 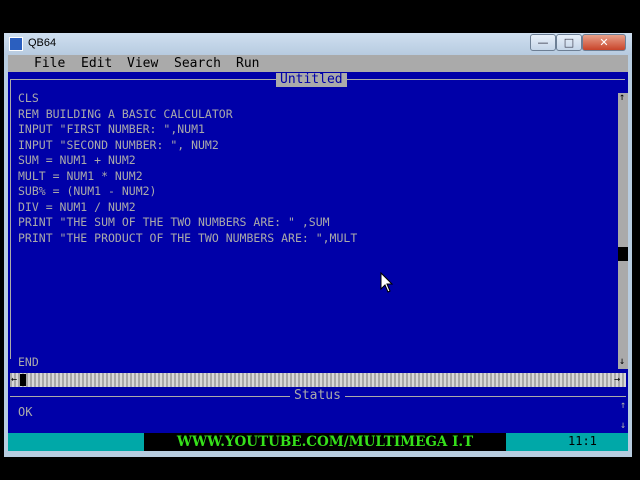 I want to click on scroll-down-arrow-icon: ↓, so click(x=622, y=362).